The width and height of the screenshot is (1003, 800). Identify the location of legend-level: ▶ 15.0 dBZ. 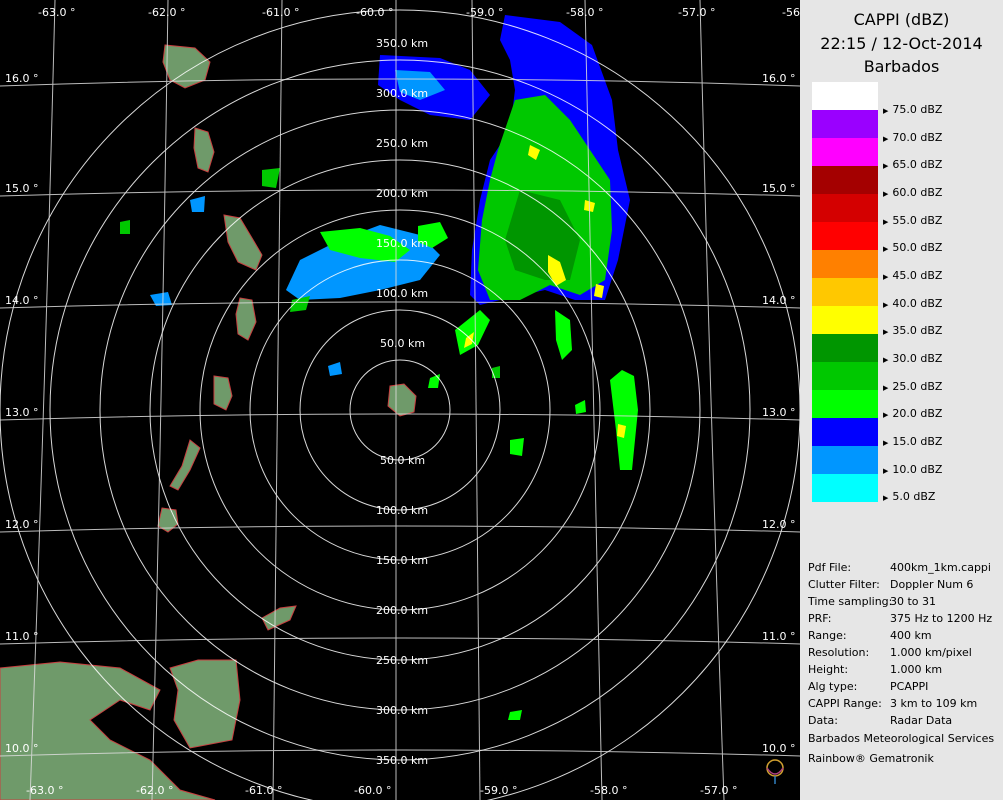
(913, 441).